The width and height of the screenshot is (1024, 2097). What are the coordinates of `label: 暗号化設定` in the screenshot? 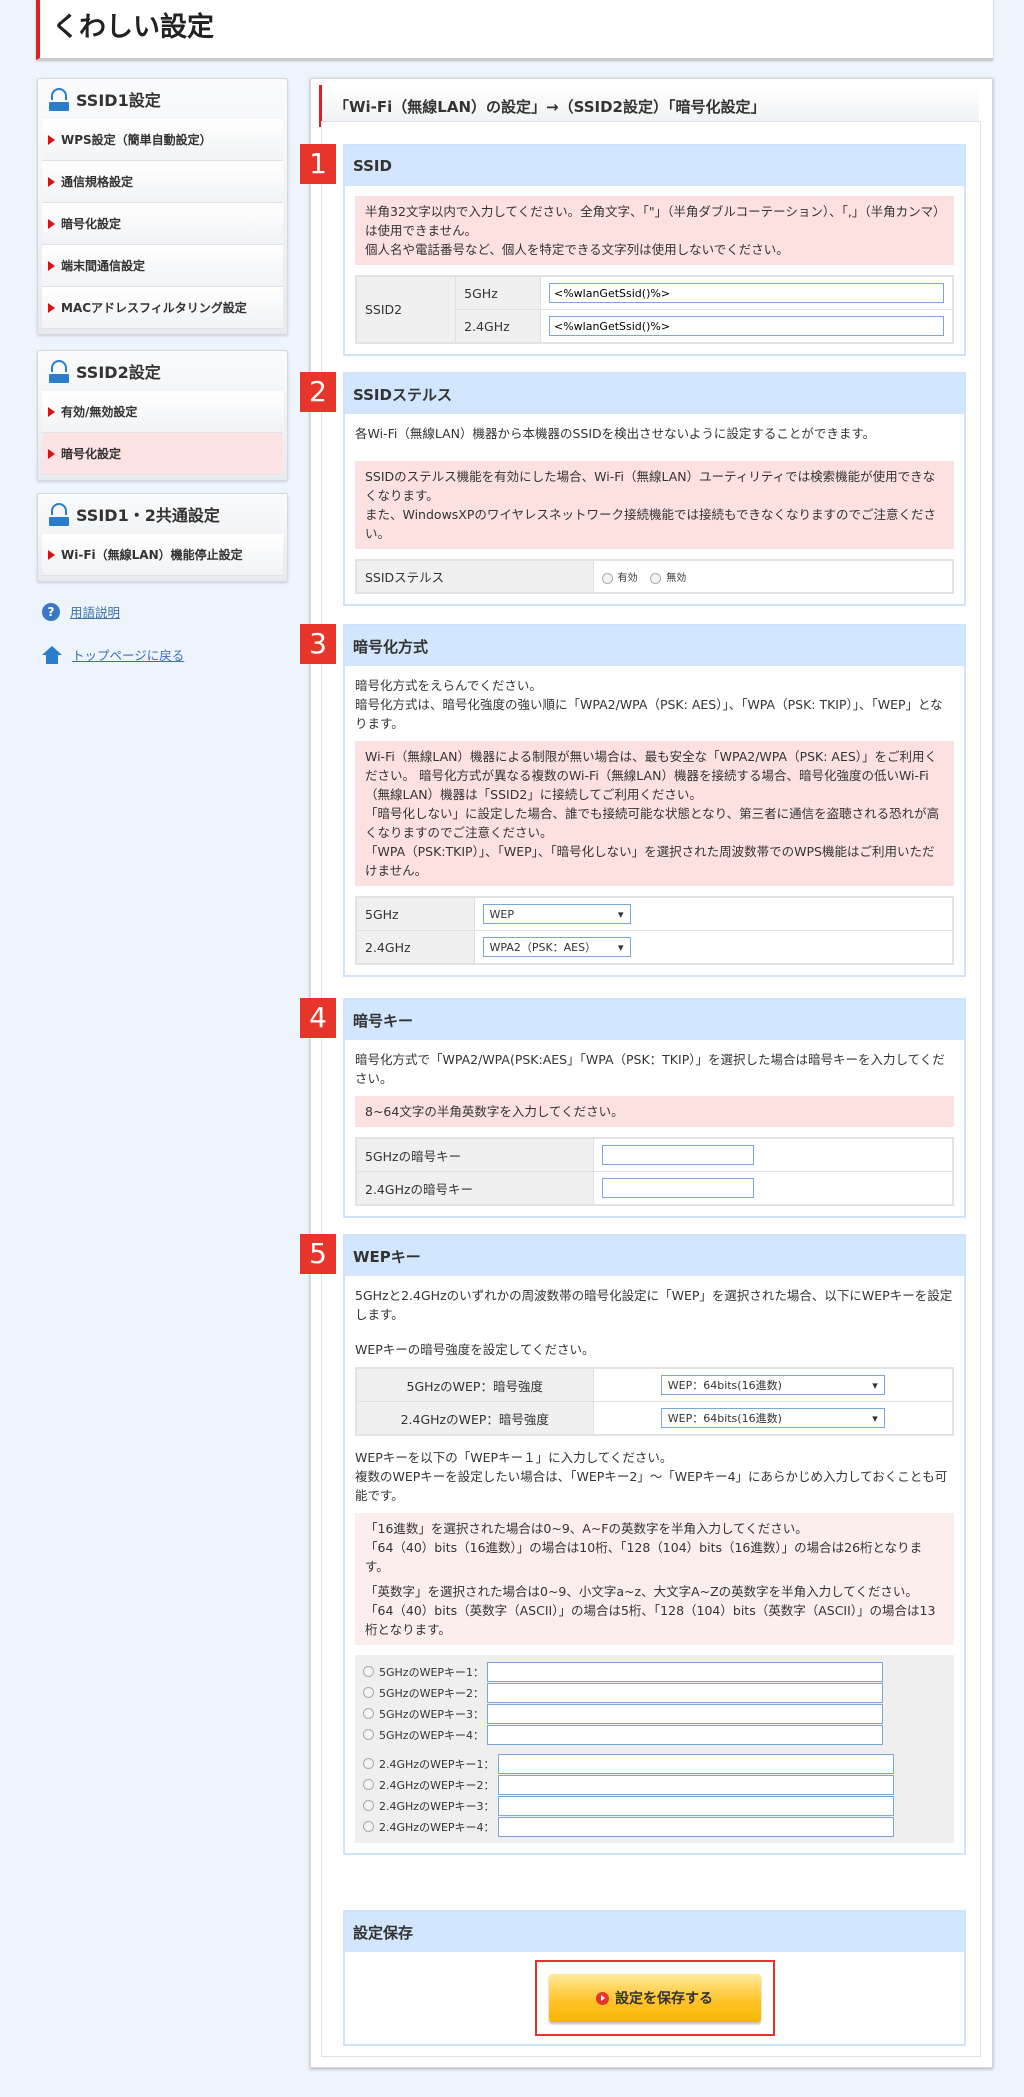 It's located at (91, 454).